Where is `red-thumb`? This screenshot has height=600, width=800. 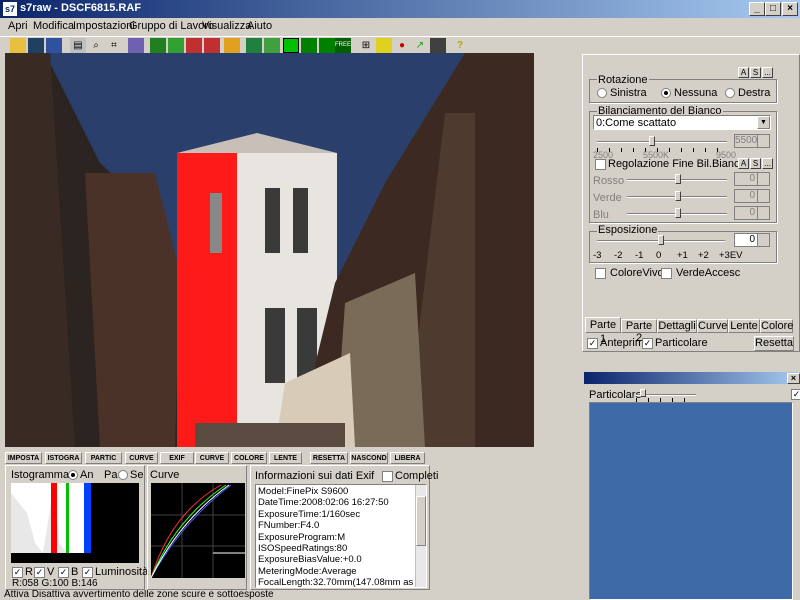 red-thumb is located at coordinates (678, 179).